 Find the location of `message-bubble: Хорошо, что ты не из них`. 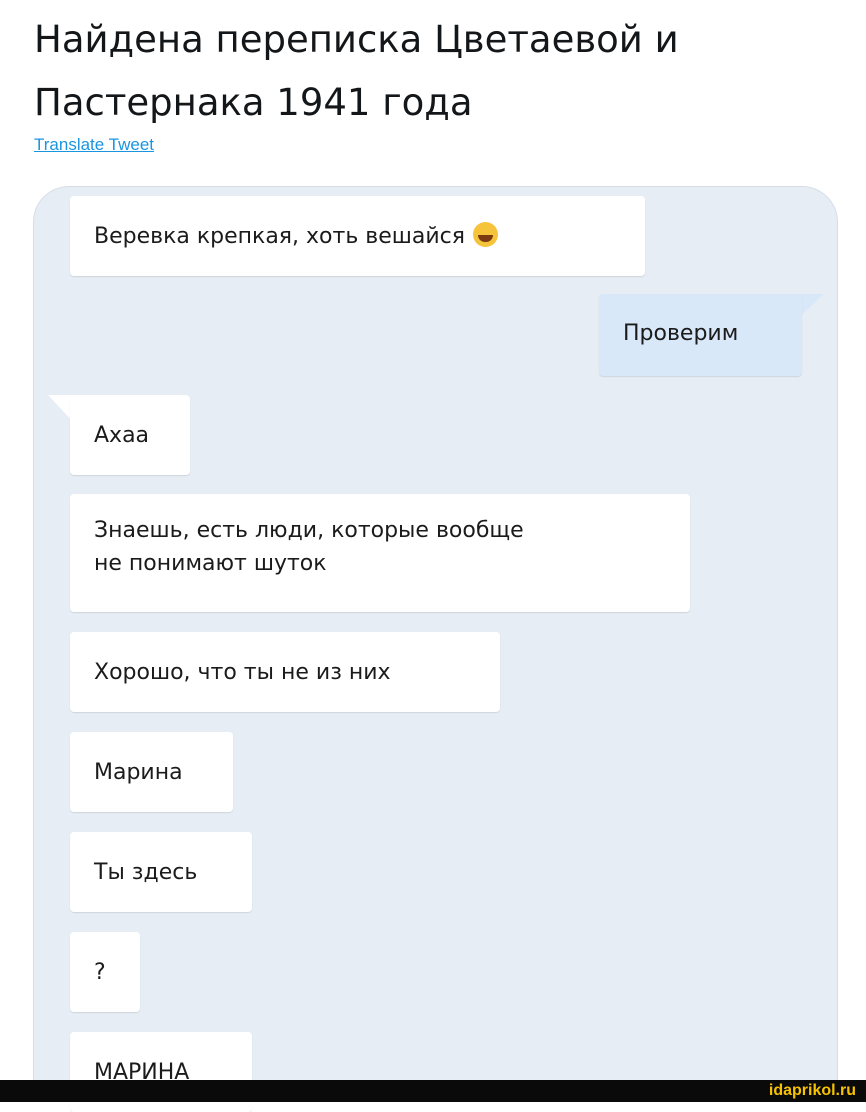

message-bubble: Хорошо, что ты не из них is located at coordinates (285, 672).